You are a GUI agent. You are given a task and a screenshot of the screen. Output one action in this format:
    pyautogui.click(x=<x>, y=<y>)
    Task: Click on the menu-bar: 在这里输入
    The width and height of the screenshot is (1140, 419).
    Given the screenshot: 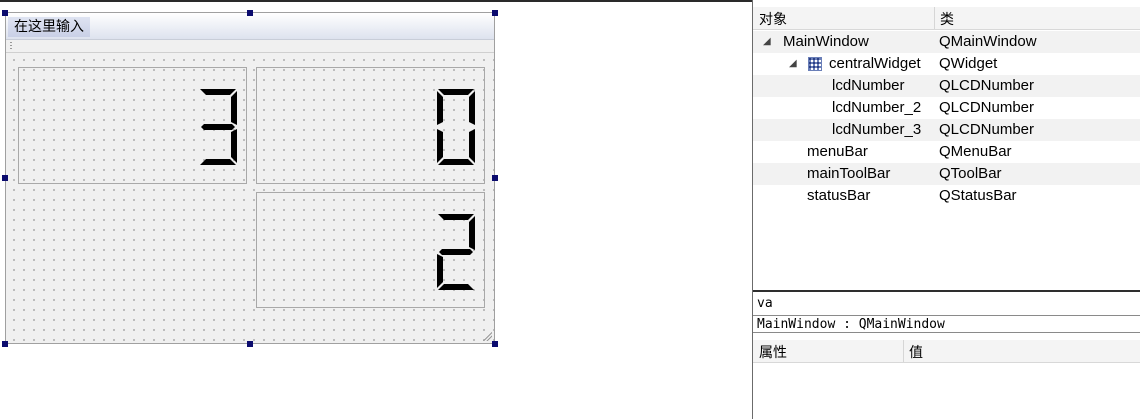 What is the action you would take?
    pyautogui.click(x=250, y=26)
    